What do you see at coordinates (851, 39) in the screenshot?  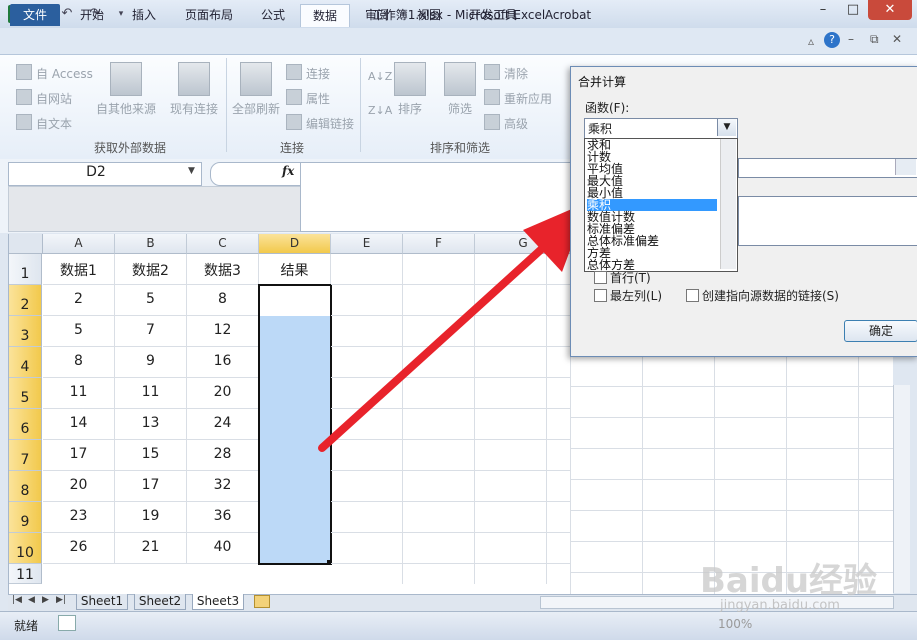 I see `doc-minimize-icon: –` at bounding box center [851, 39].